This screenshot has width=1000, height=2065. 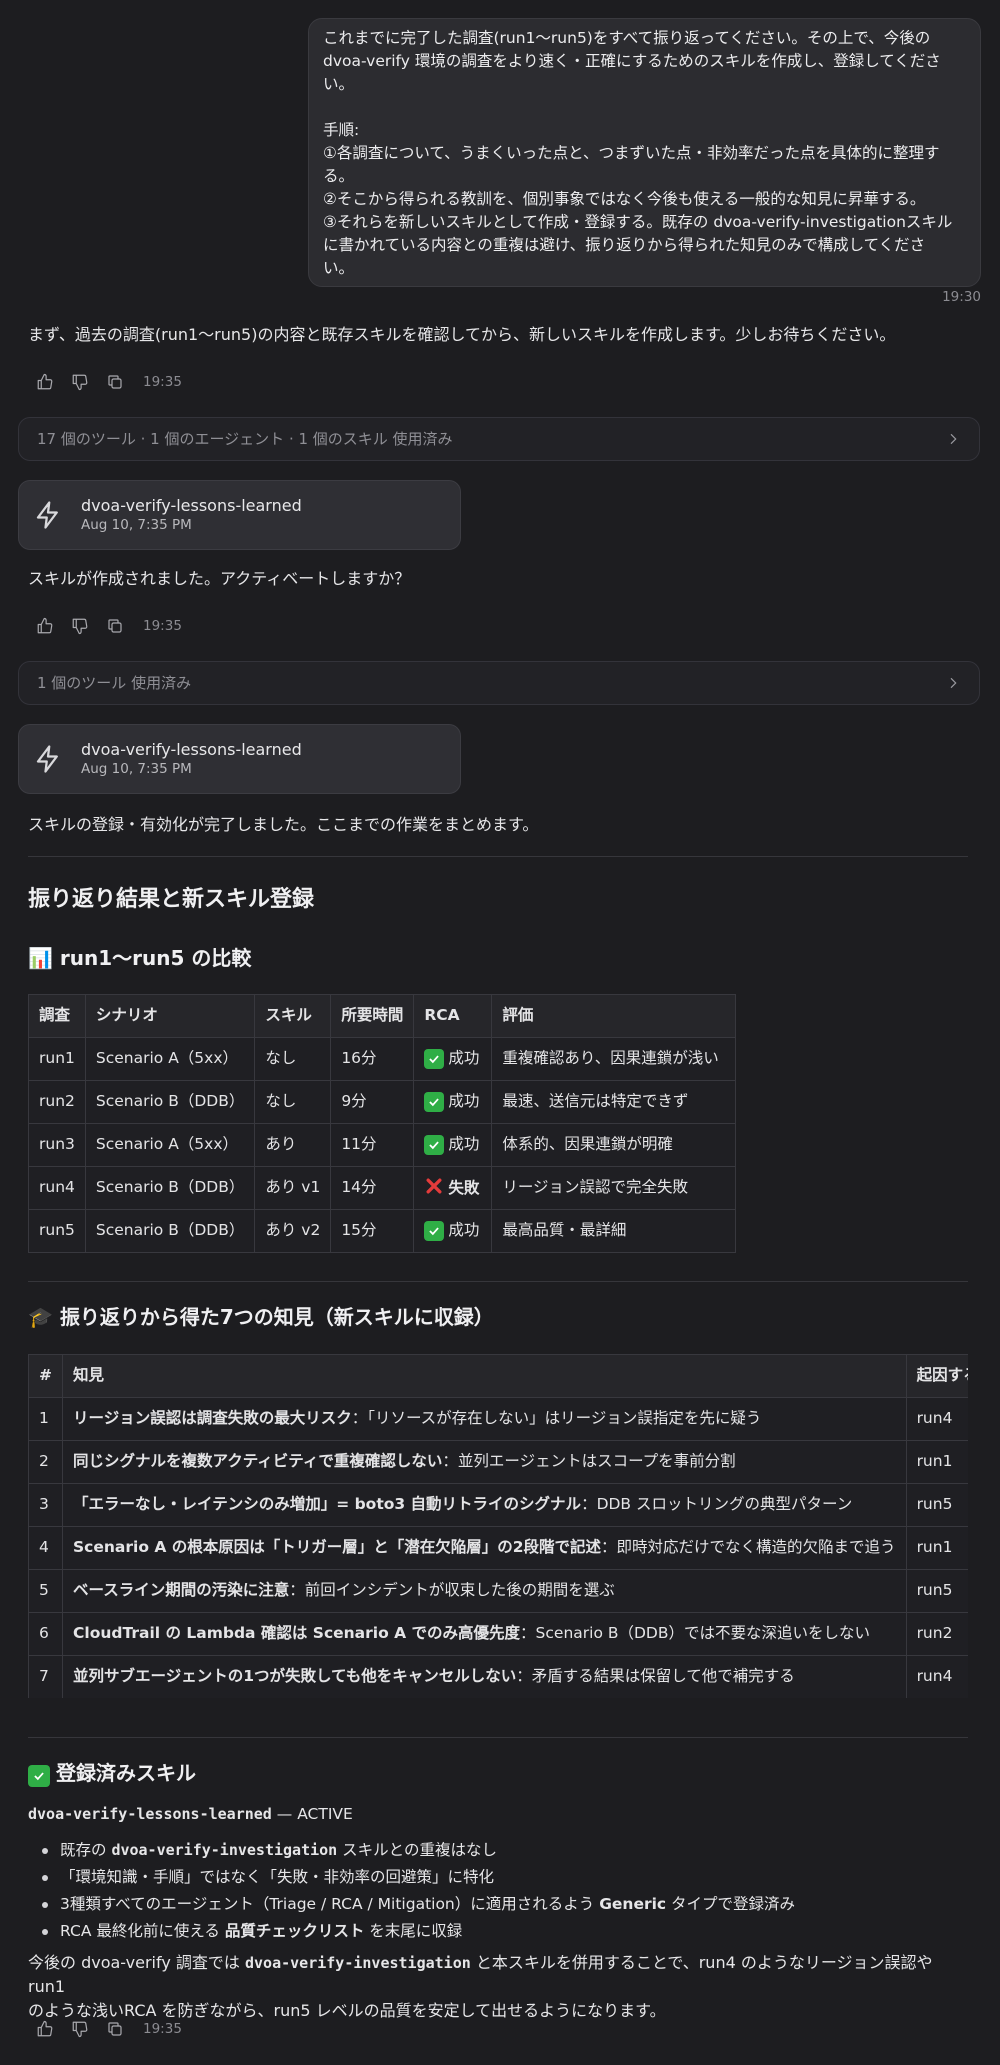 I want to click on table-cell: run1, so click(x=936, y=1462).